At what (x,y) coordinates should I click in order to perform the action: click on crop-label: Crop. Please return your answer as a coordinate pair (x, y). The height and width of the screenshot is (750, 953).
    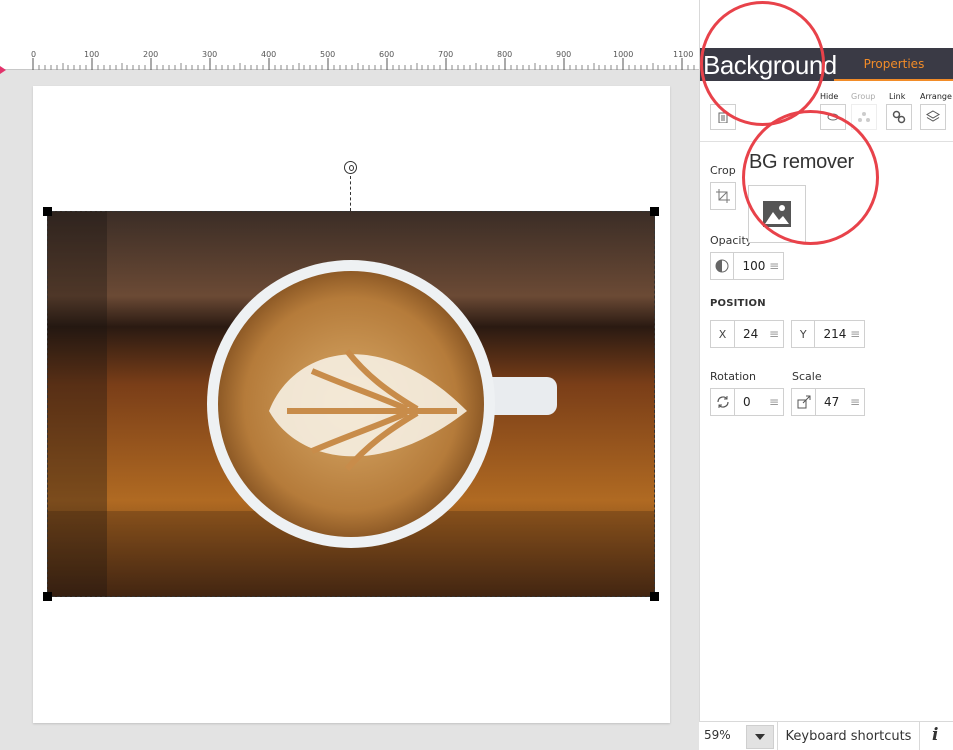
    Looking at the image, I should click on (723, 170).